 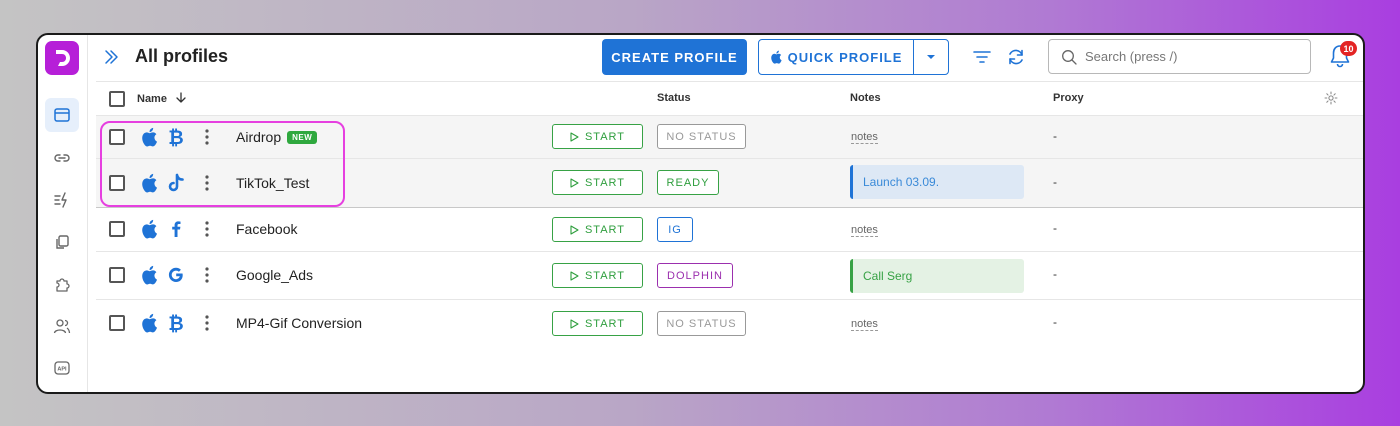 I want to click on dolphin-logo-icon, so click(x=63, y=58).